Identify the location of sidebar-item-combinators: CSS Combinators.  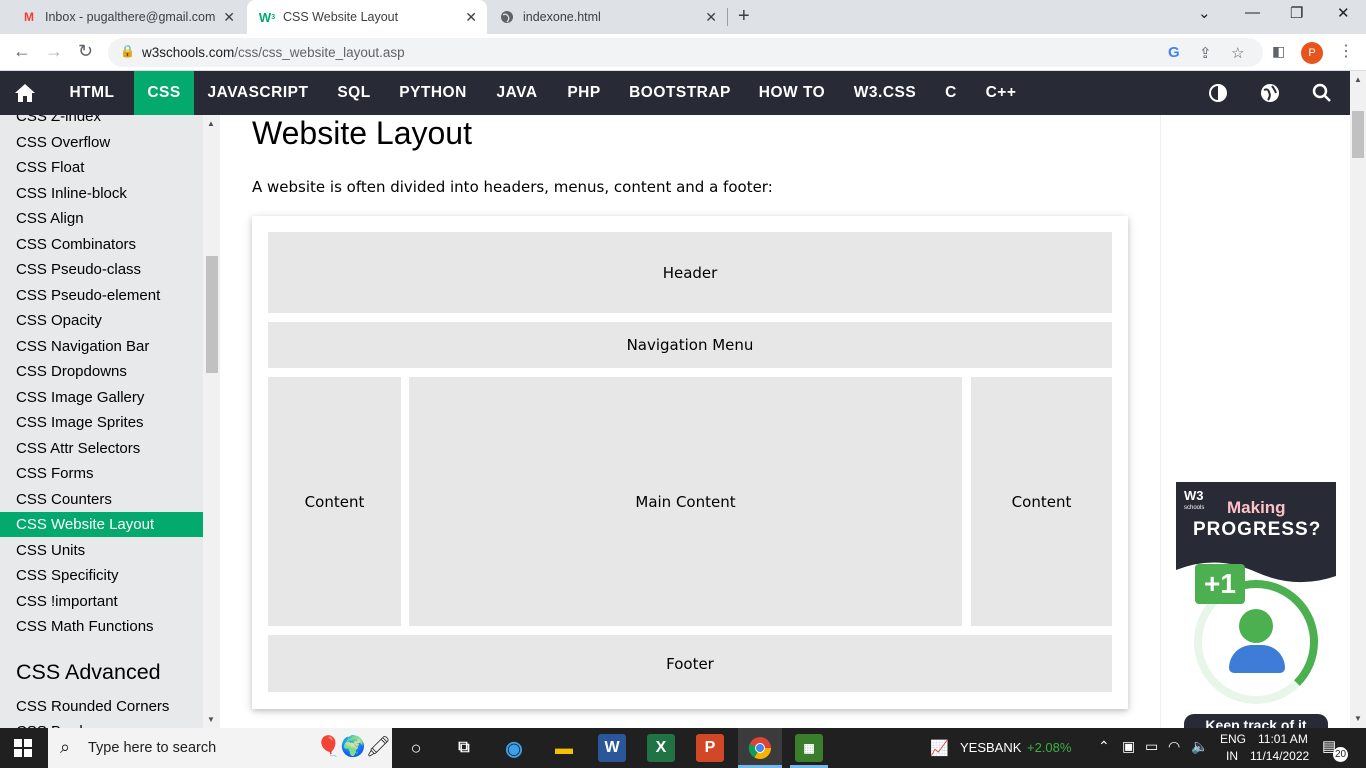
(101, 244).